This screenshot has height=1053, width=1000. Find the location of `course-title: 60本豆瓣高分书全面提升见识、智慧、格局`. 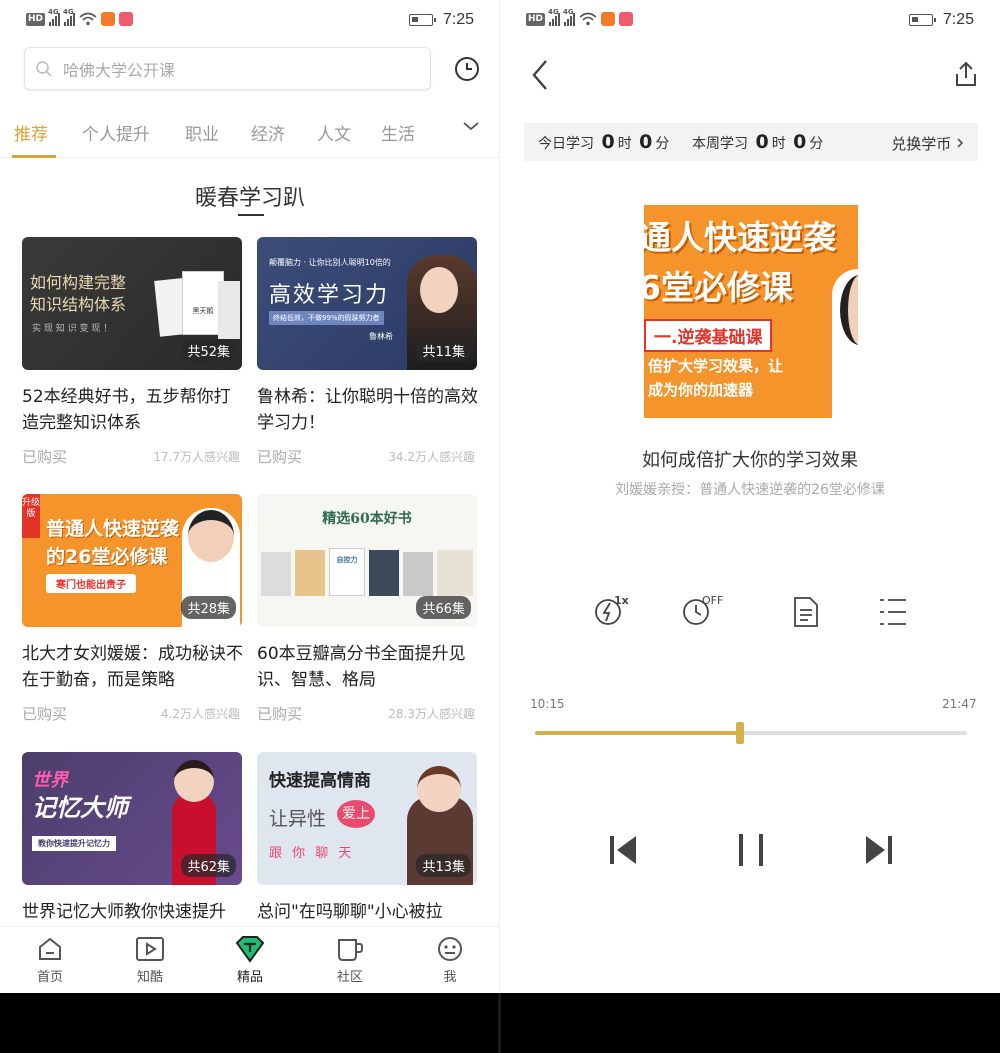

course-title: 60本豆瓣高分书全面提升见识、智慧、格局 is located at coordinates (361, 667).